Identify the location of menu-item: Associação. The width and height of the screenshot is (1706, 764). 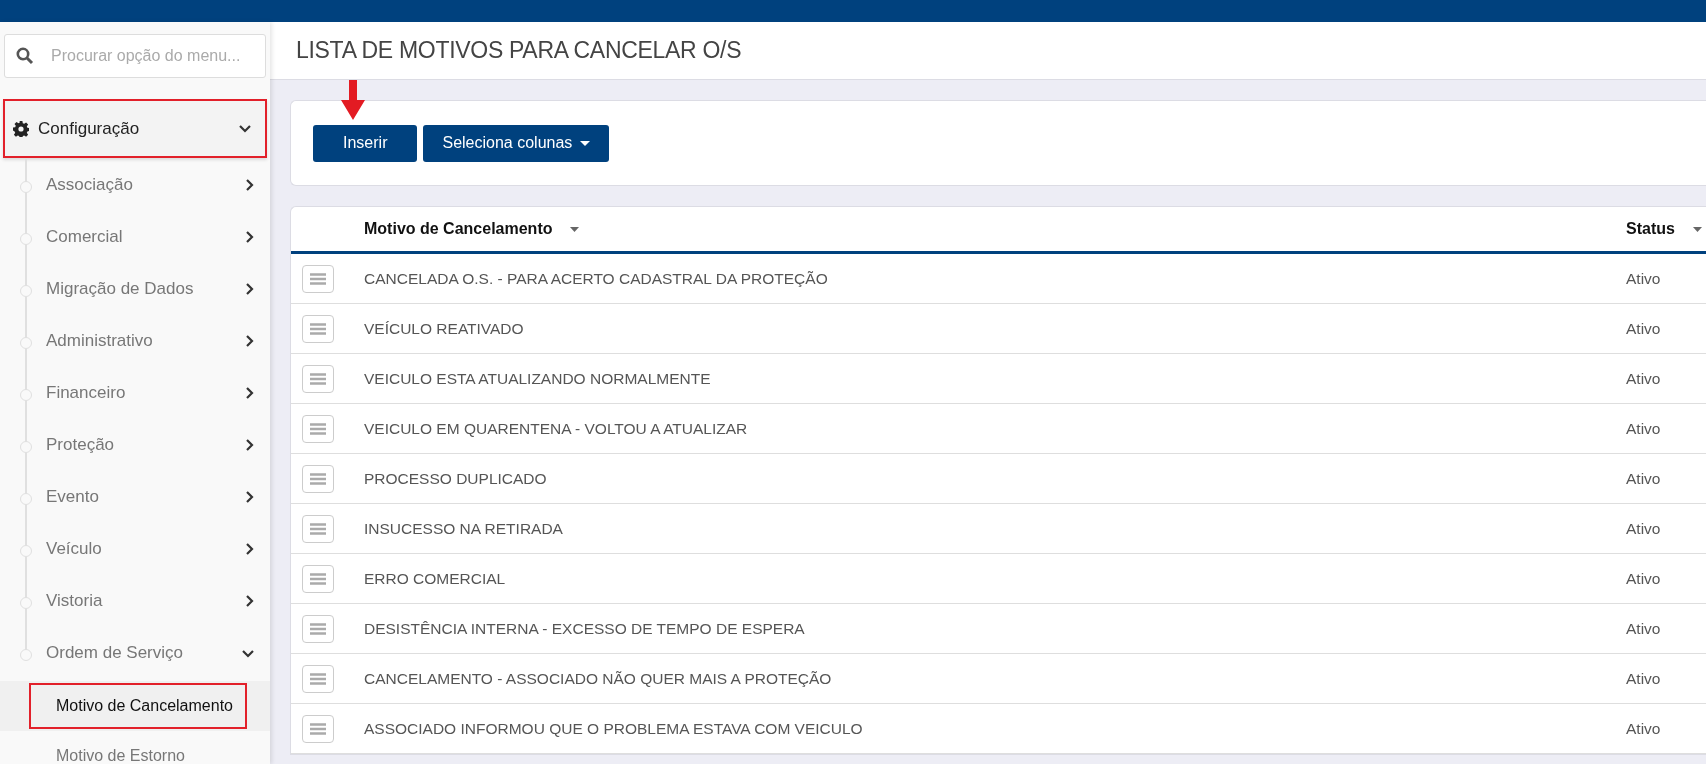
(135, 185).